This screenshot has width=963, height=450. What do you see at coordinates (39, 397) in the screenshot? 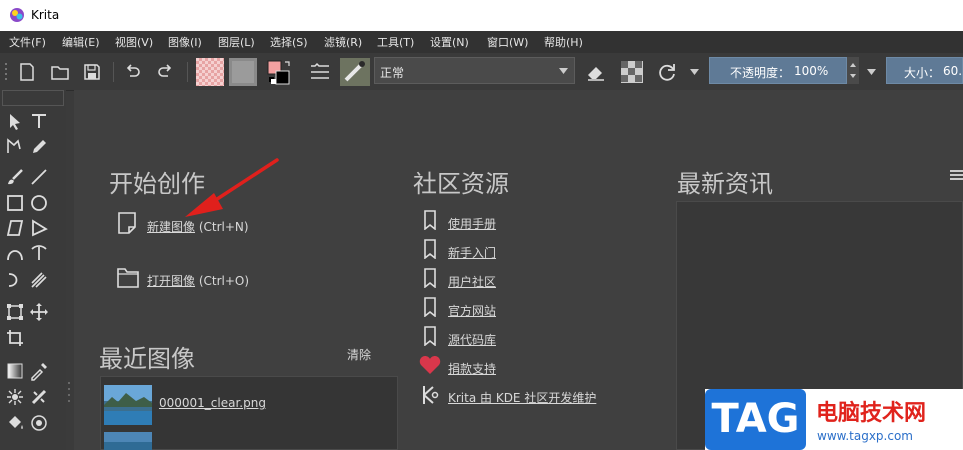
I see `assistant-tool-icon` at bounding box center [39, 397].